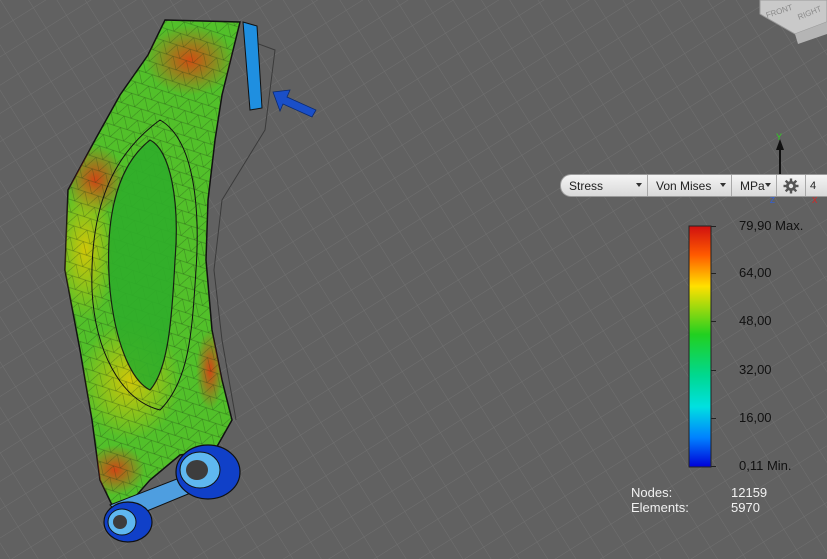 The height and width of the screenshot is (559, 827). Describe the element at coordinates (745, 507) in the screenshot. I see `elements-value: 5970` at that location.